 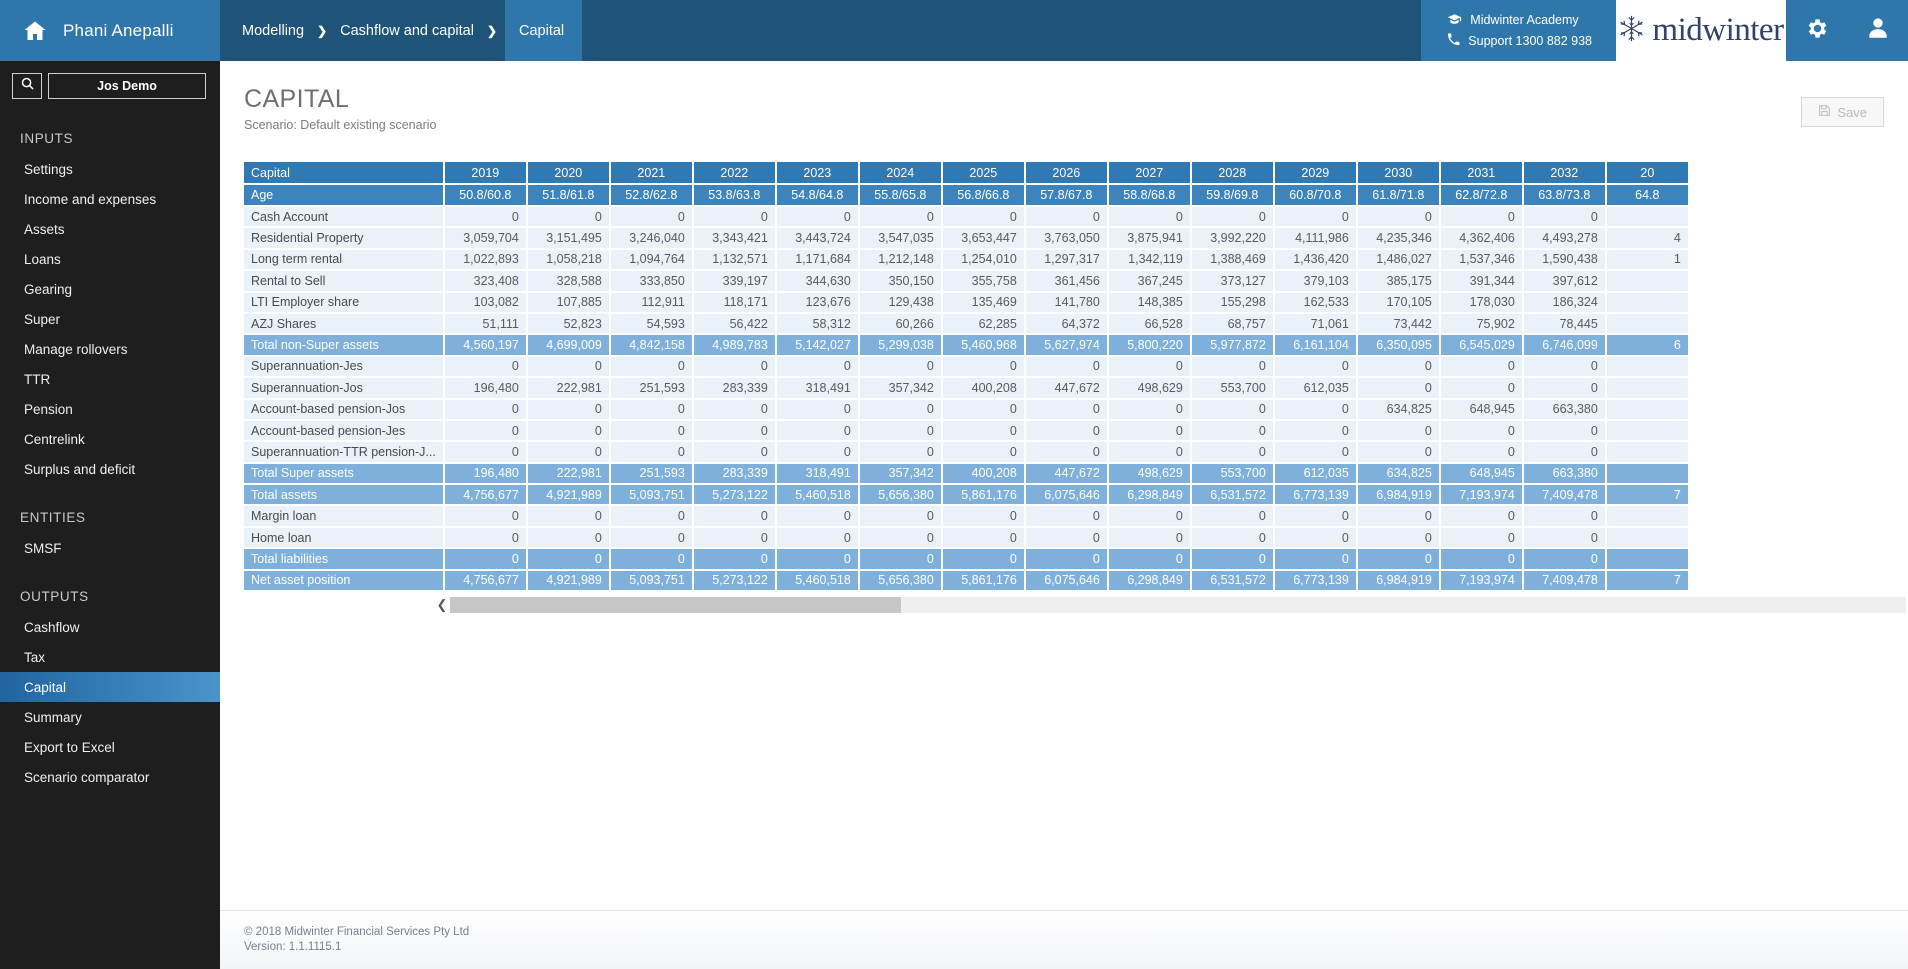 I want to click on table-age-cell: 53.8/63.8, so click(x=734, y=195).